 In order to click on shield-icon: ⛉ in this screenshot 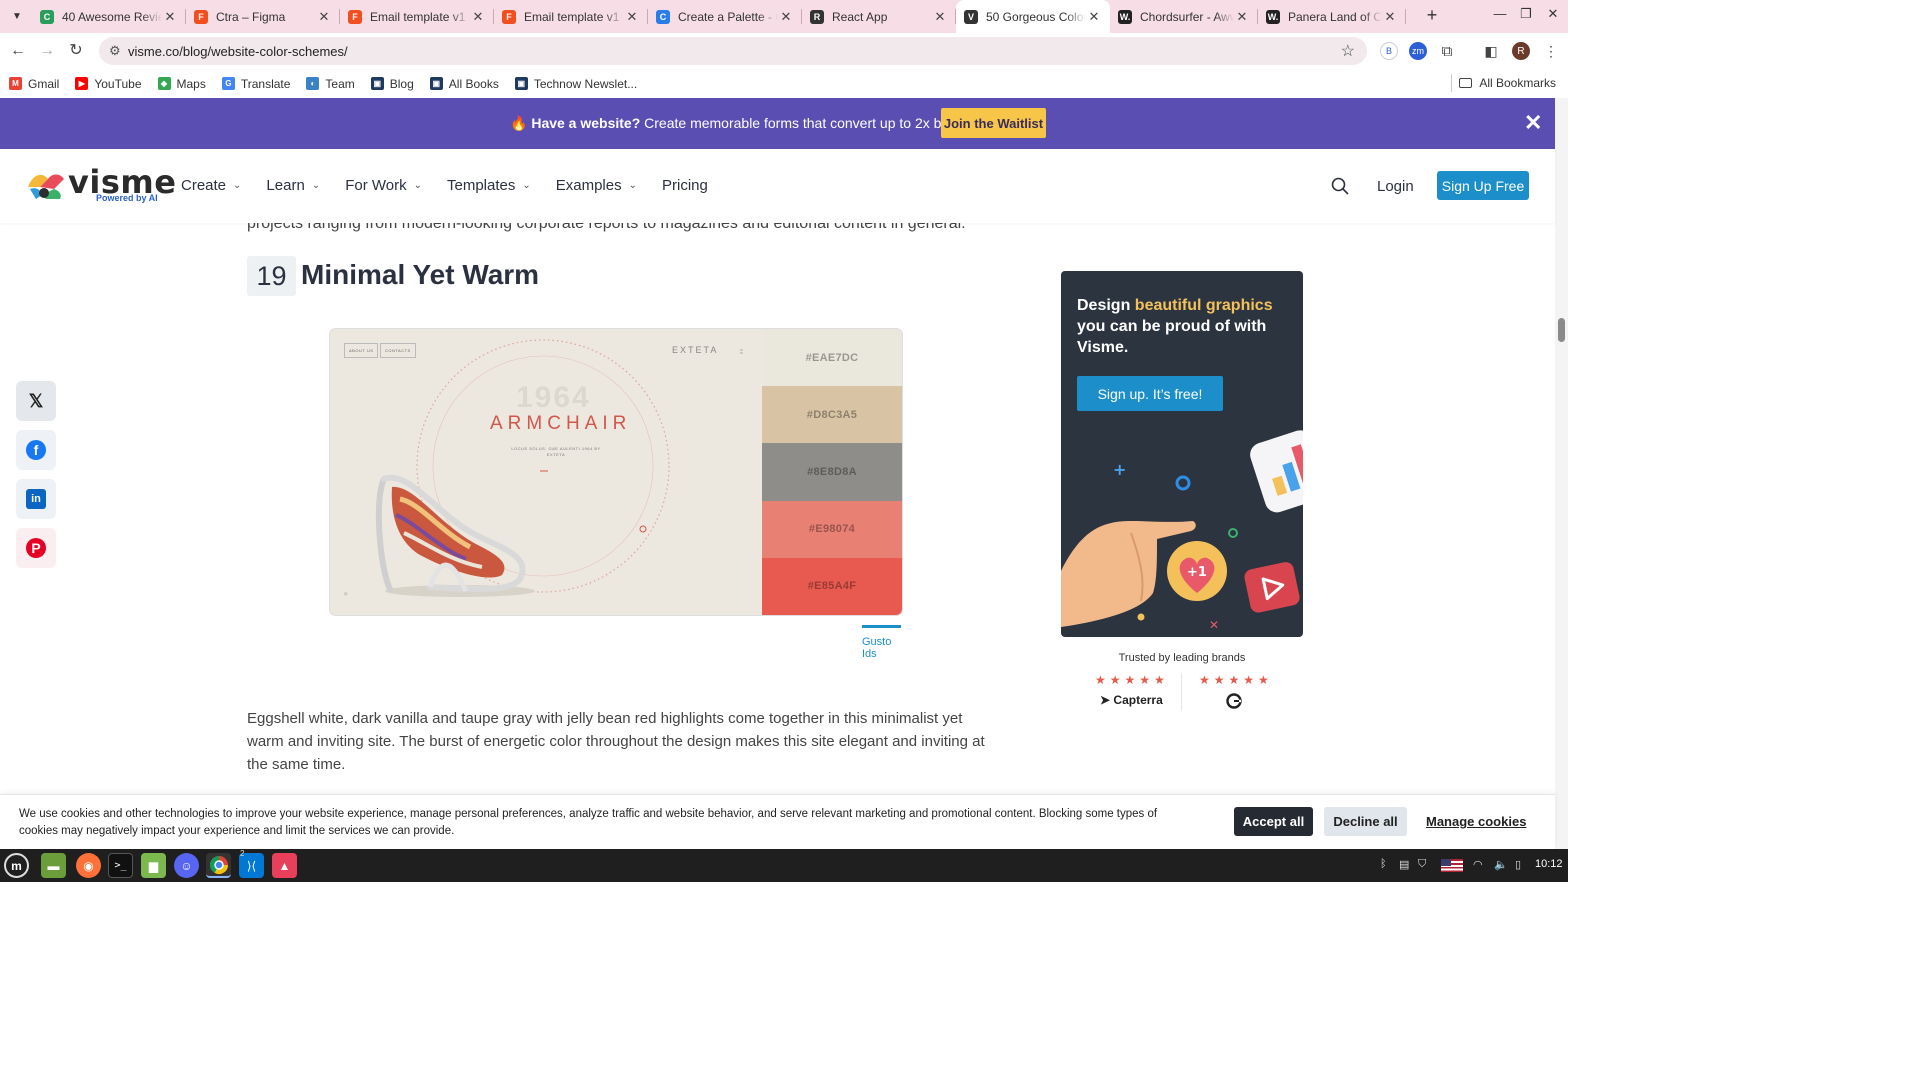, I will do `click(1422, 864)`.